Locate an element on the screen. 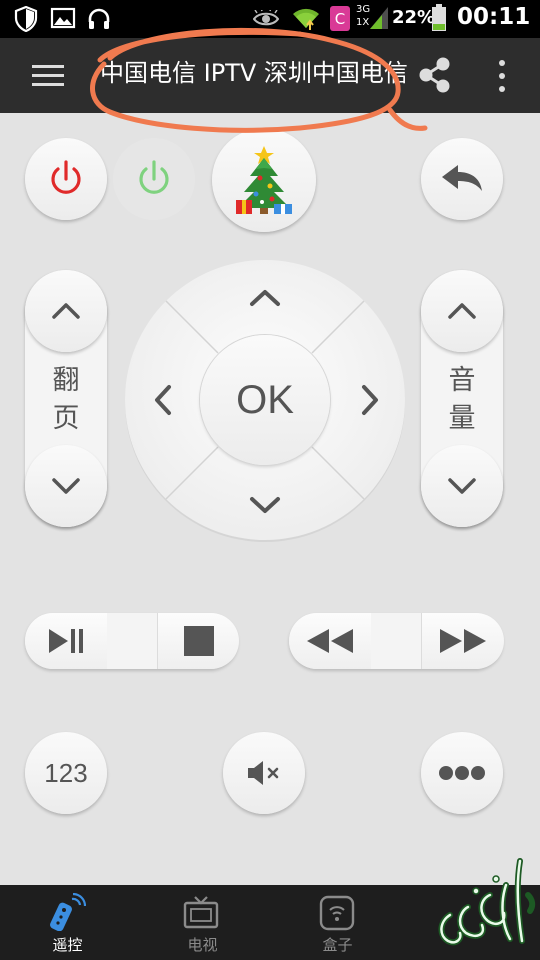 This screenshot has width=540, height=960. mute-icon is located at coordinates (263, 773).